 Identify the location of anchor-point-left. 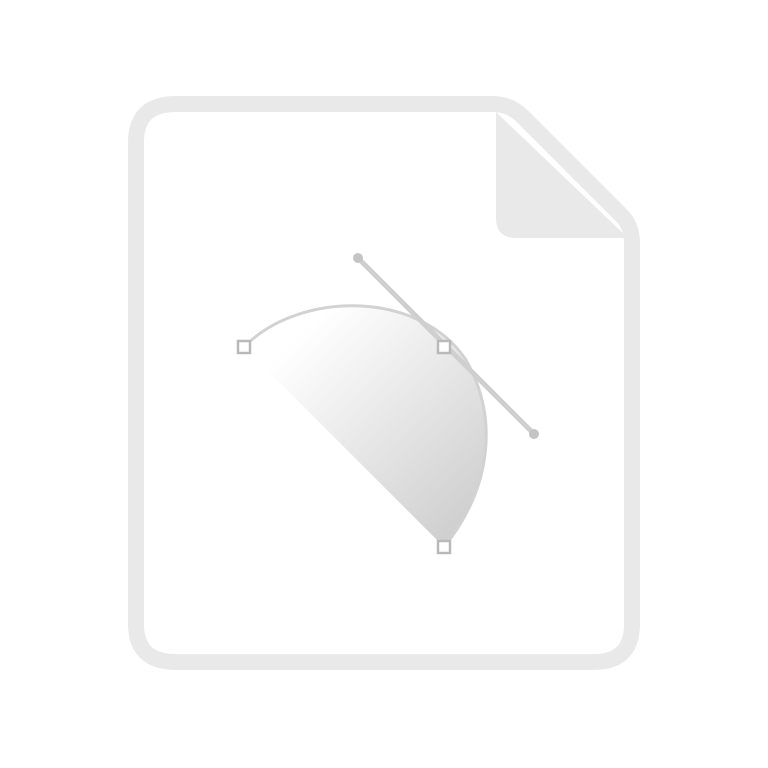
(244, 347).